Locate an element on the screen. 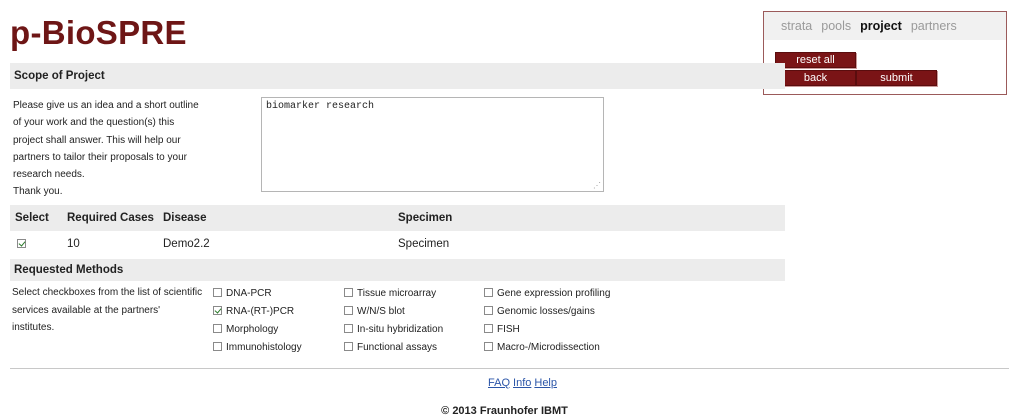 Image resolution: width=1009 pixels, height=419 pixels. method-dna-pcr: DNA-PCR is located at coordinates (242, 294).